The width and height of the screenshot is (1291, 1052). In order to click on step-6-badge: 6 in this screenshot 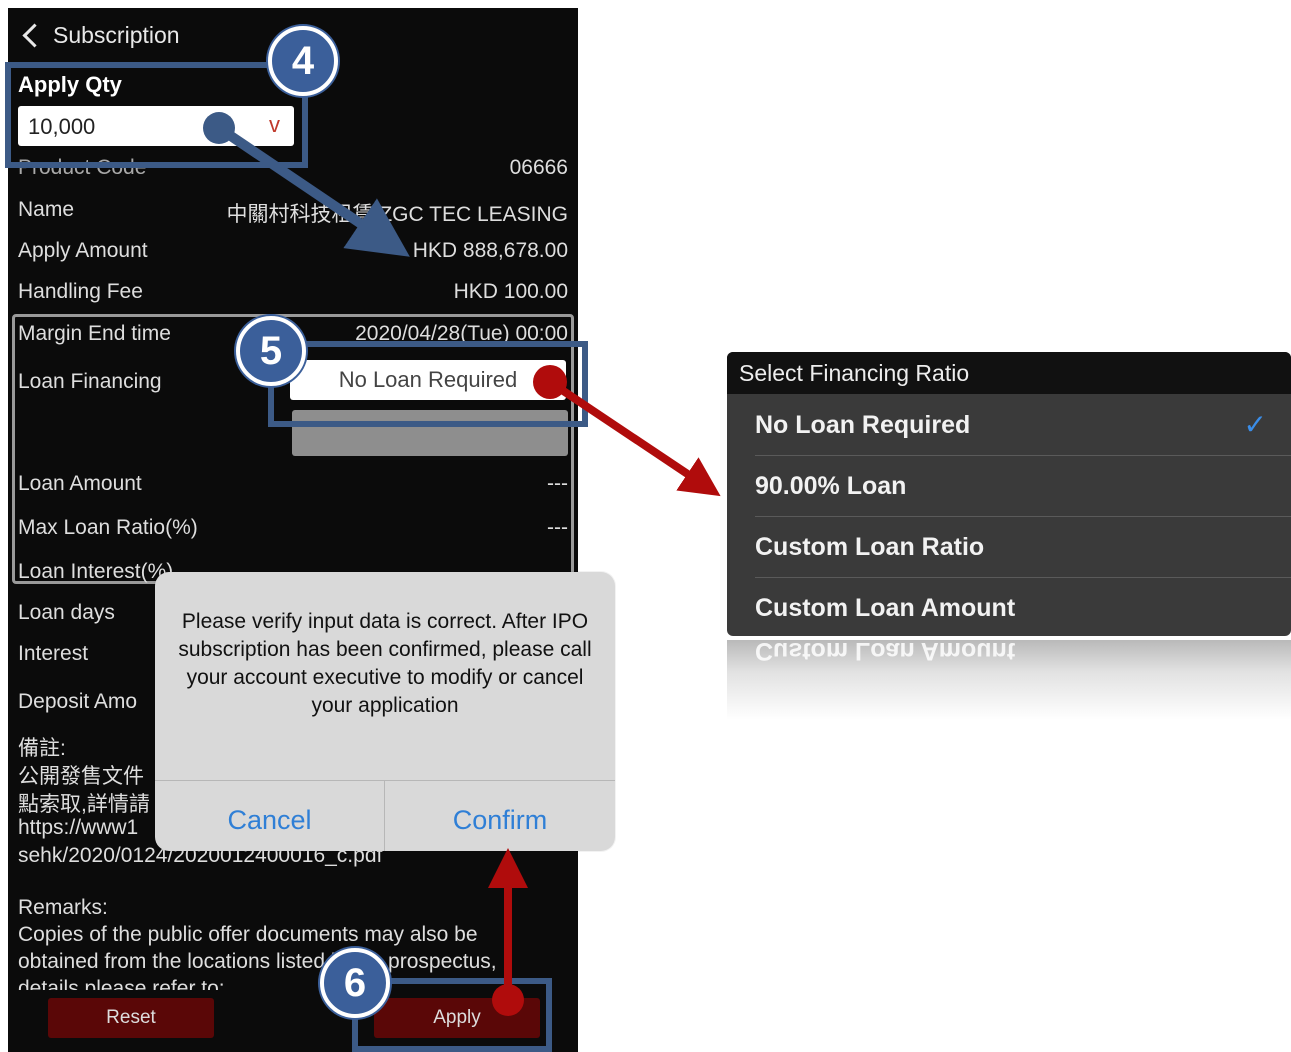, I will do `click(355, 983)`.